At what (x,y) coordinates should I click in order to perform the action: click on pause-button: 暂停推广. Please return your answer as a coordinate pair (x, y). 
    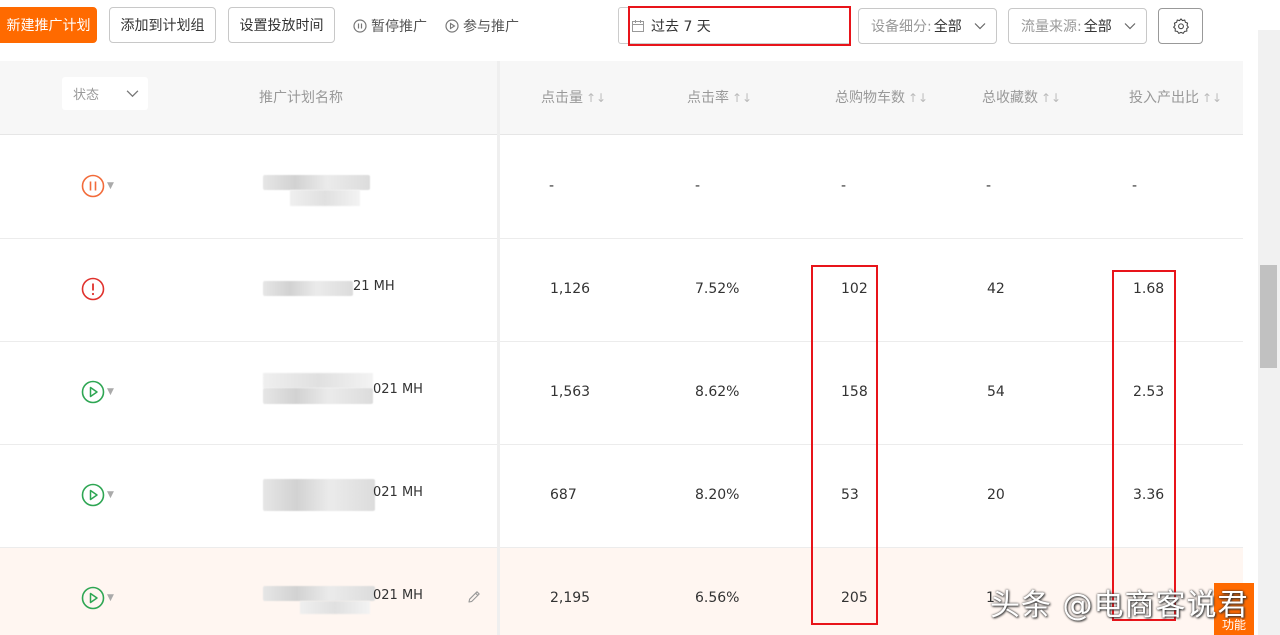
    Looking at the image, I should click on (390, 26).